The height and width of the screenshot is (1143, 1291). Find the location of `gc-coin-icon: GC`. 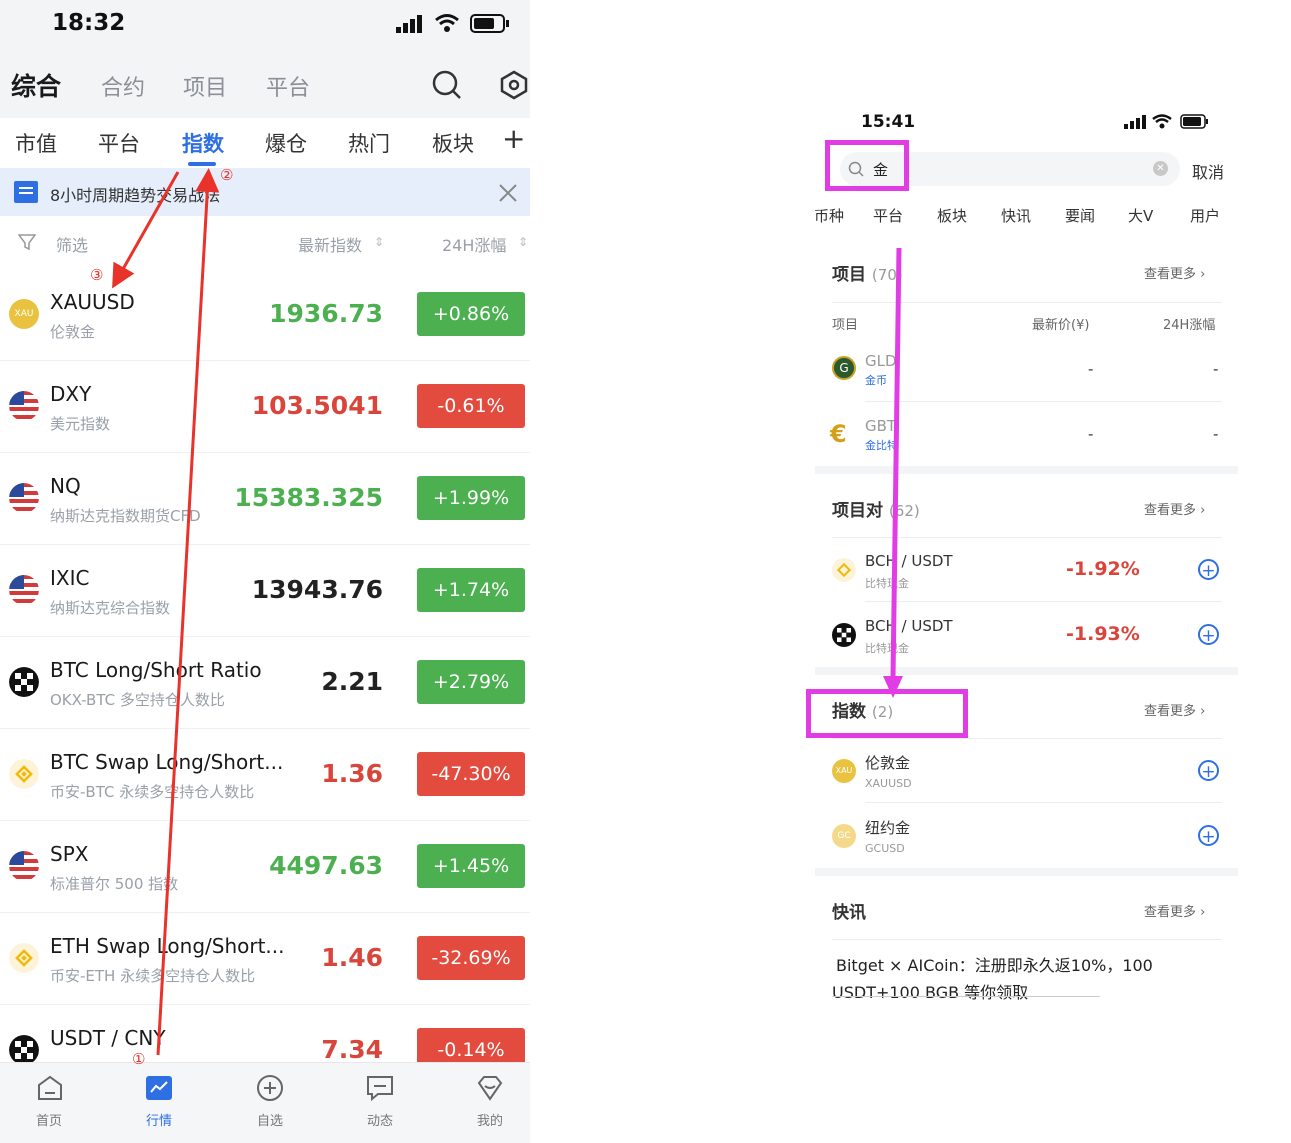

gc-coin-icon: GC is located at coordinates (844, 836).